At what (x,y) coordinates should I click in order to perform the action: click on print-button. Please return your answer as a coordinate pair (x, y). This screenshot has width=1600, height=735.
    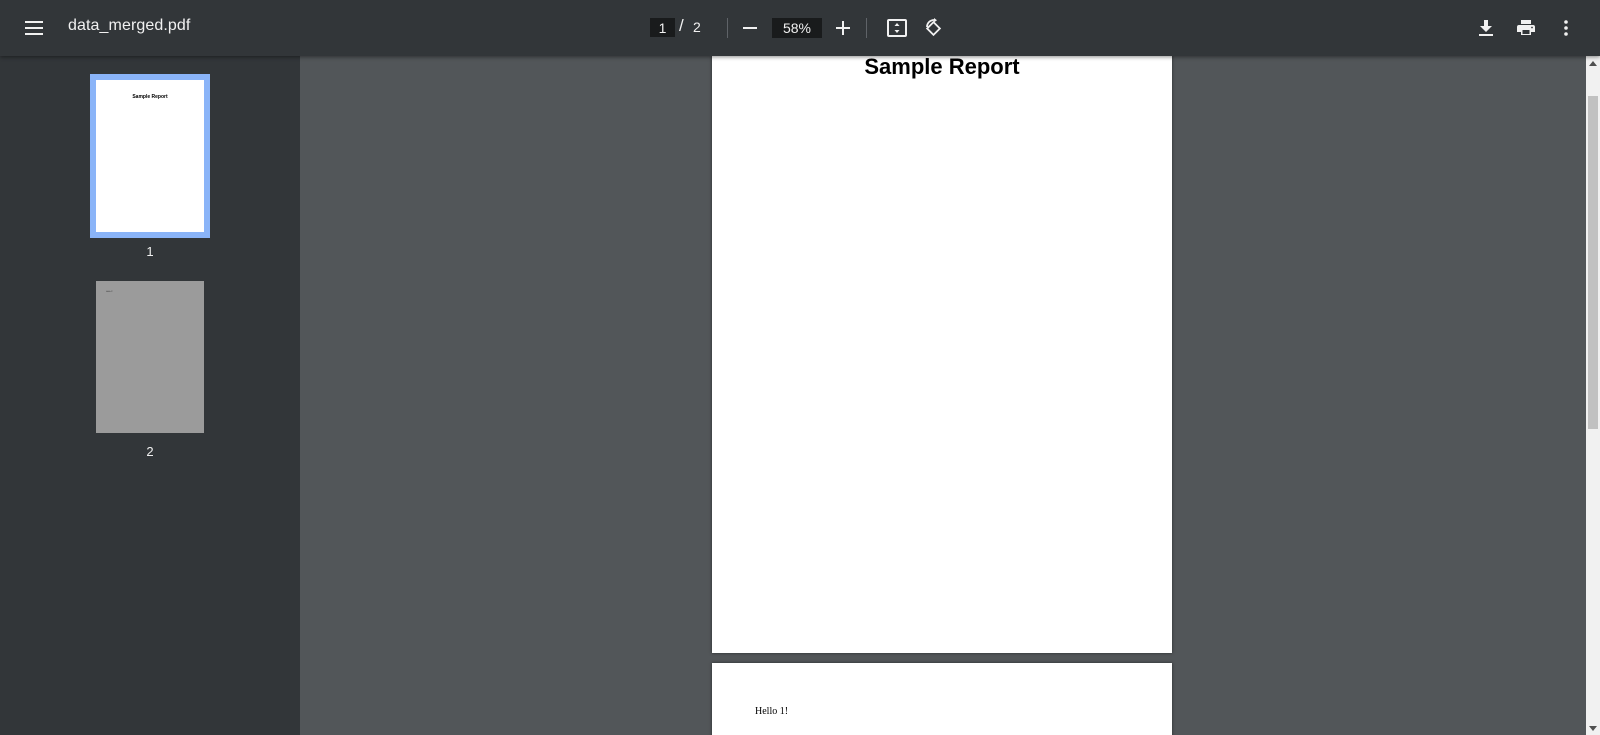
    Looking at the image, I should click on (1526, 28).